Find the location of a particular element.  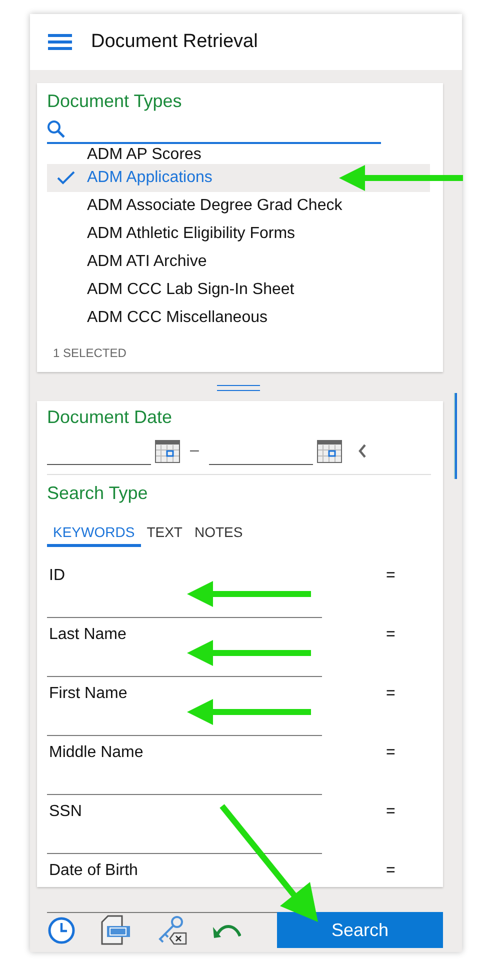

chevron-left-icon is located at coordinates (362, 451).